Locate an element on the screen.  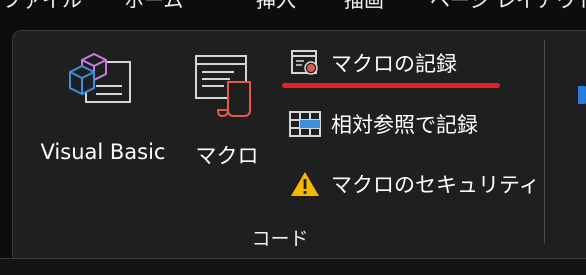
visual-basic-label: Visual Basic is located at coordinates (103, 152).